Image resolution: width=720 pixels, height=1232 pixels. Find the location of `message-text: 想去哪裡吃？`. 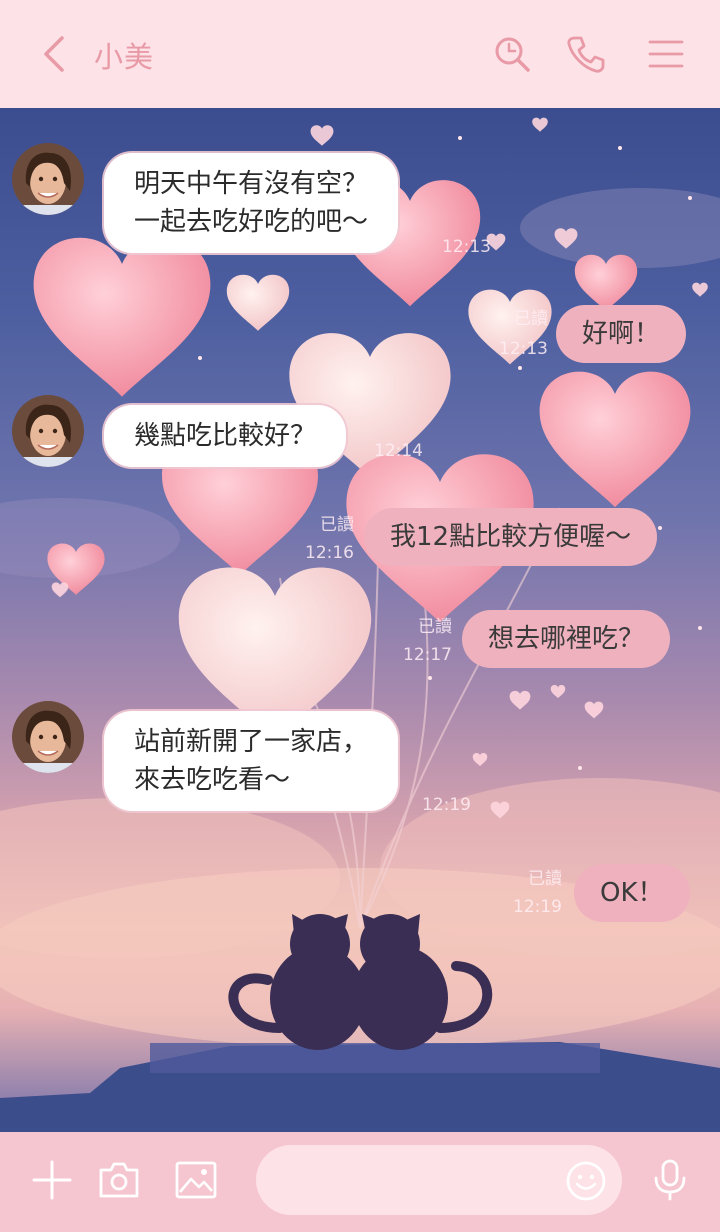

message-text: 想去哪裡吃？ is located at coordinates (566, 639).